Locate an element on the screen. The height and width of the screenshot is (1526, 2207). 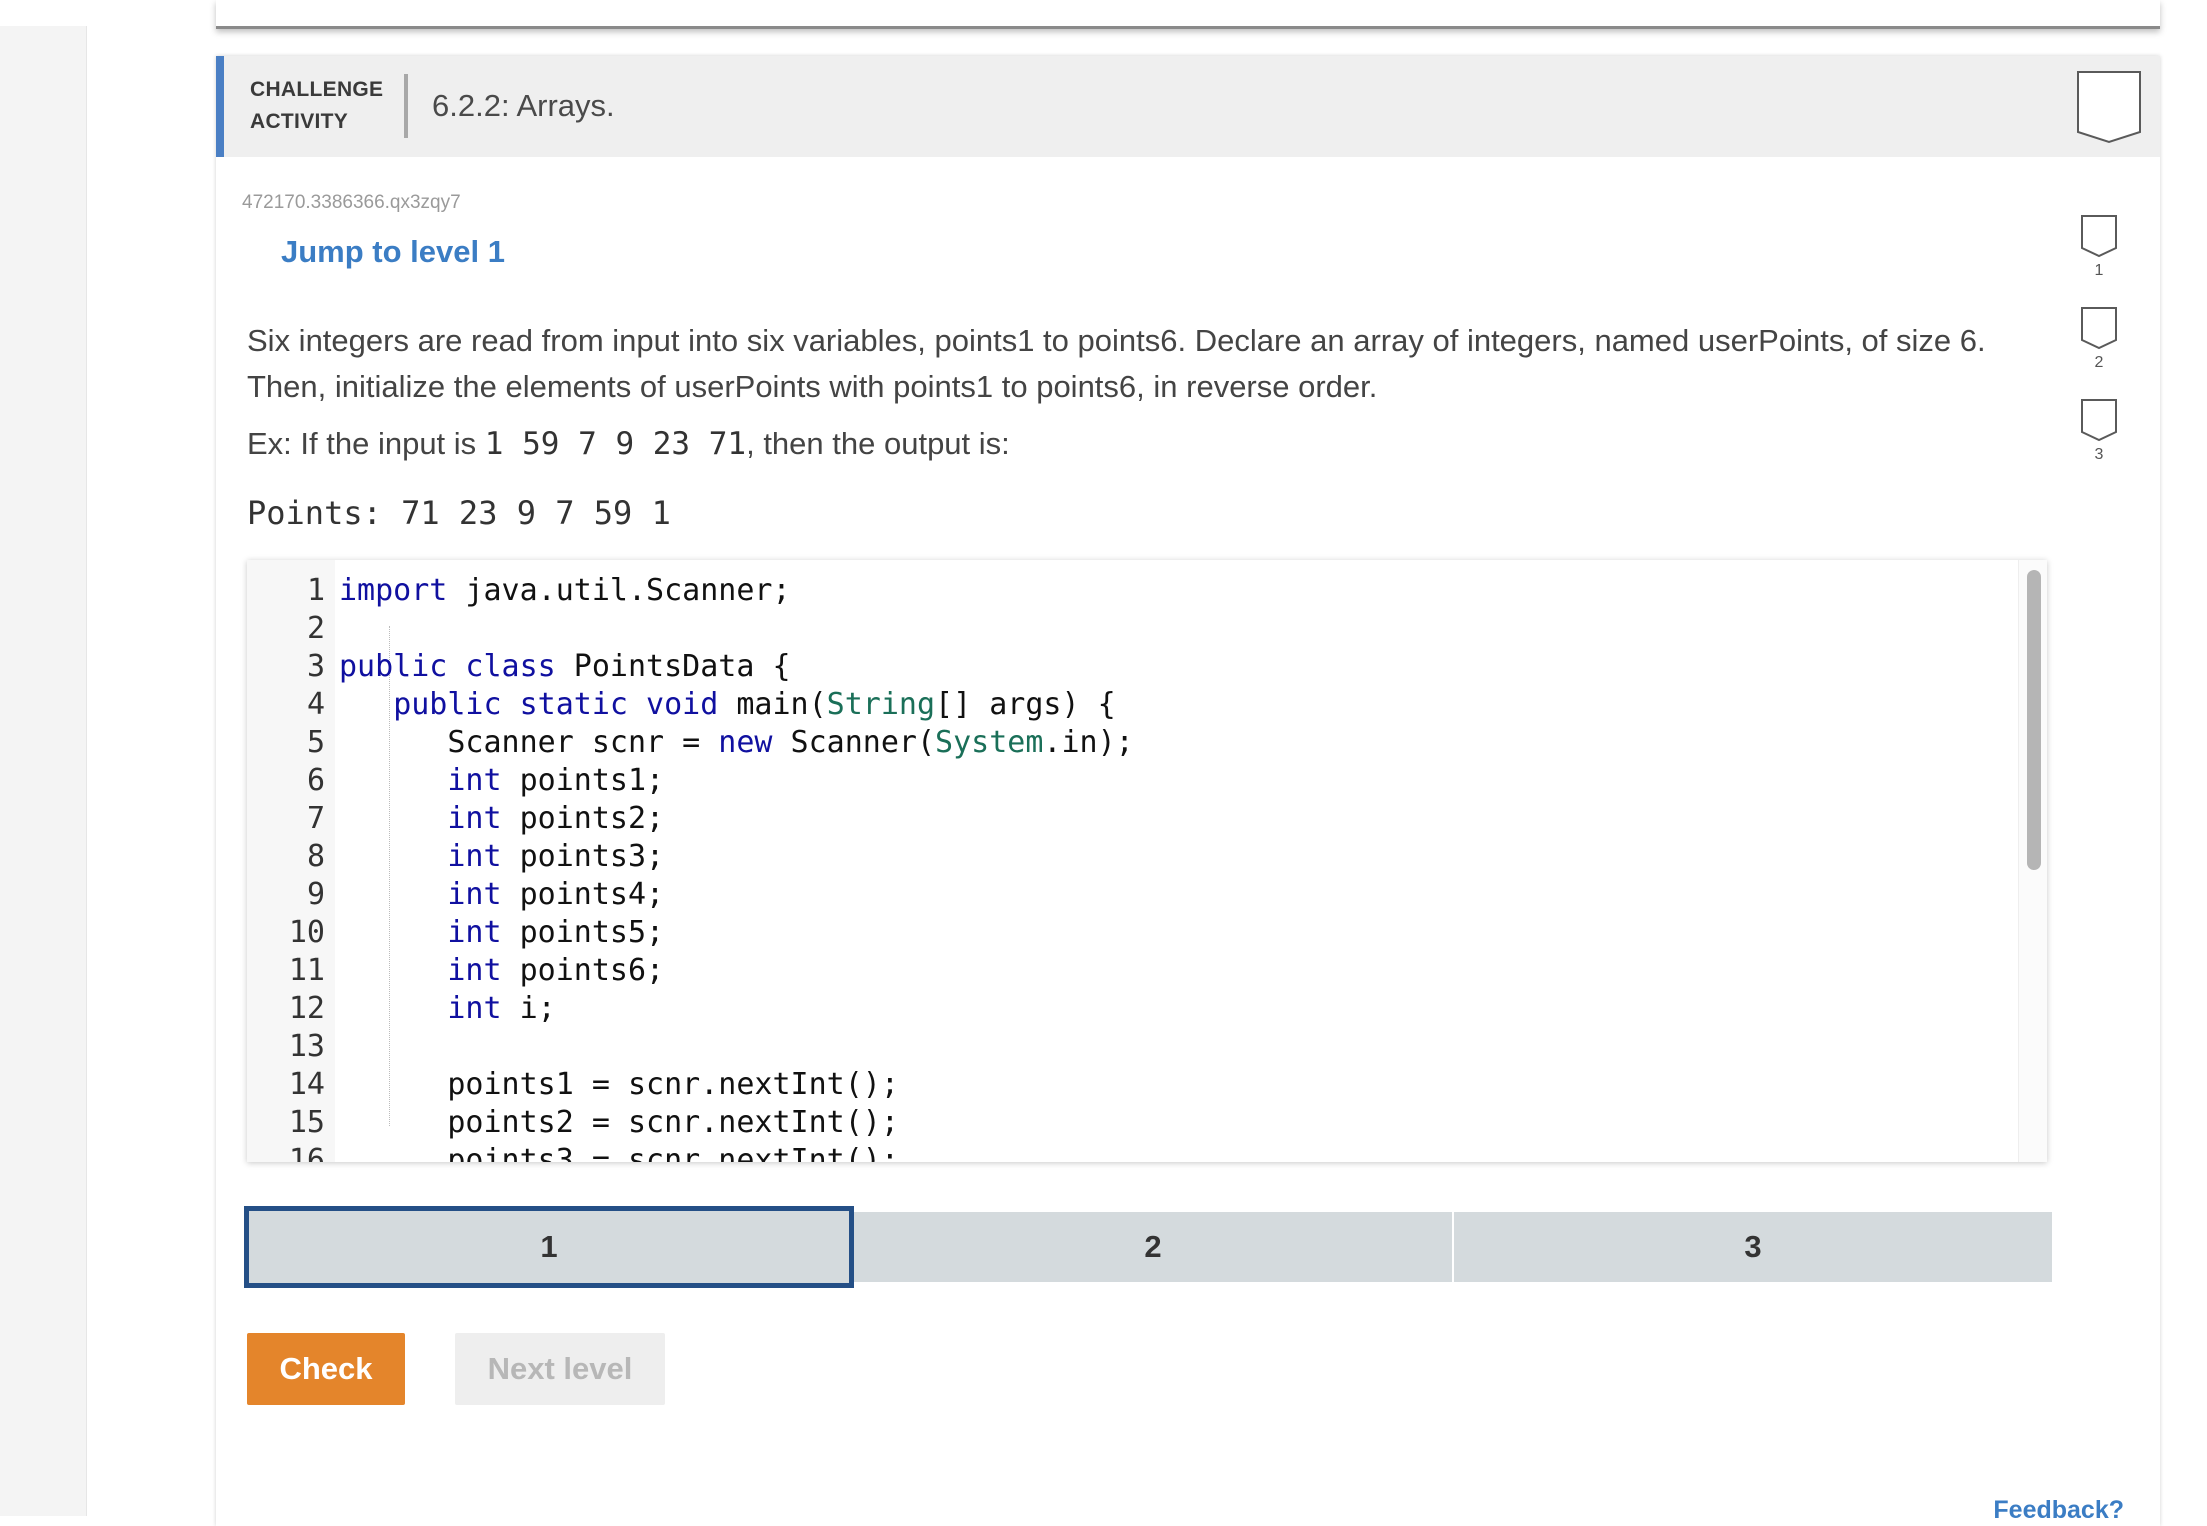
code-line: 9 int points4; is located at coordinates (1137, 895).